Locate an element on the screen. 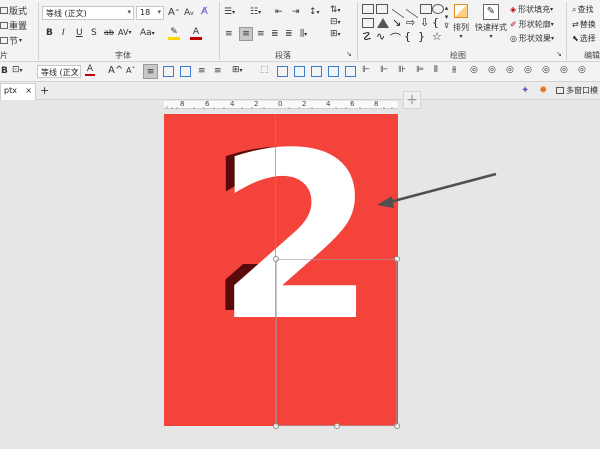 The height and width of the screenshot is (449, 600). shrink-font-button: Av is located at coordinates (189, 13).